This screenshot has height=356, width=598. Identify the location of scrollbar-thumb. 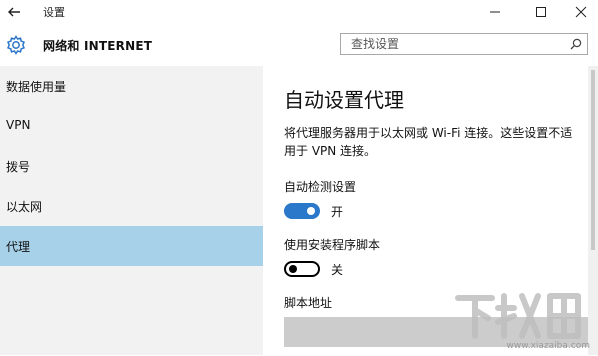
(593, 160).